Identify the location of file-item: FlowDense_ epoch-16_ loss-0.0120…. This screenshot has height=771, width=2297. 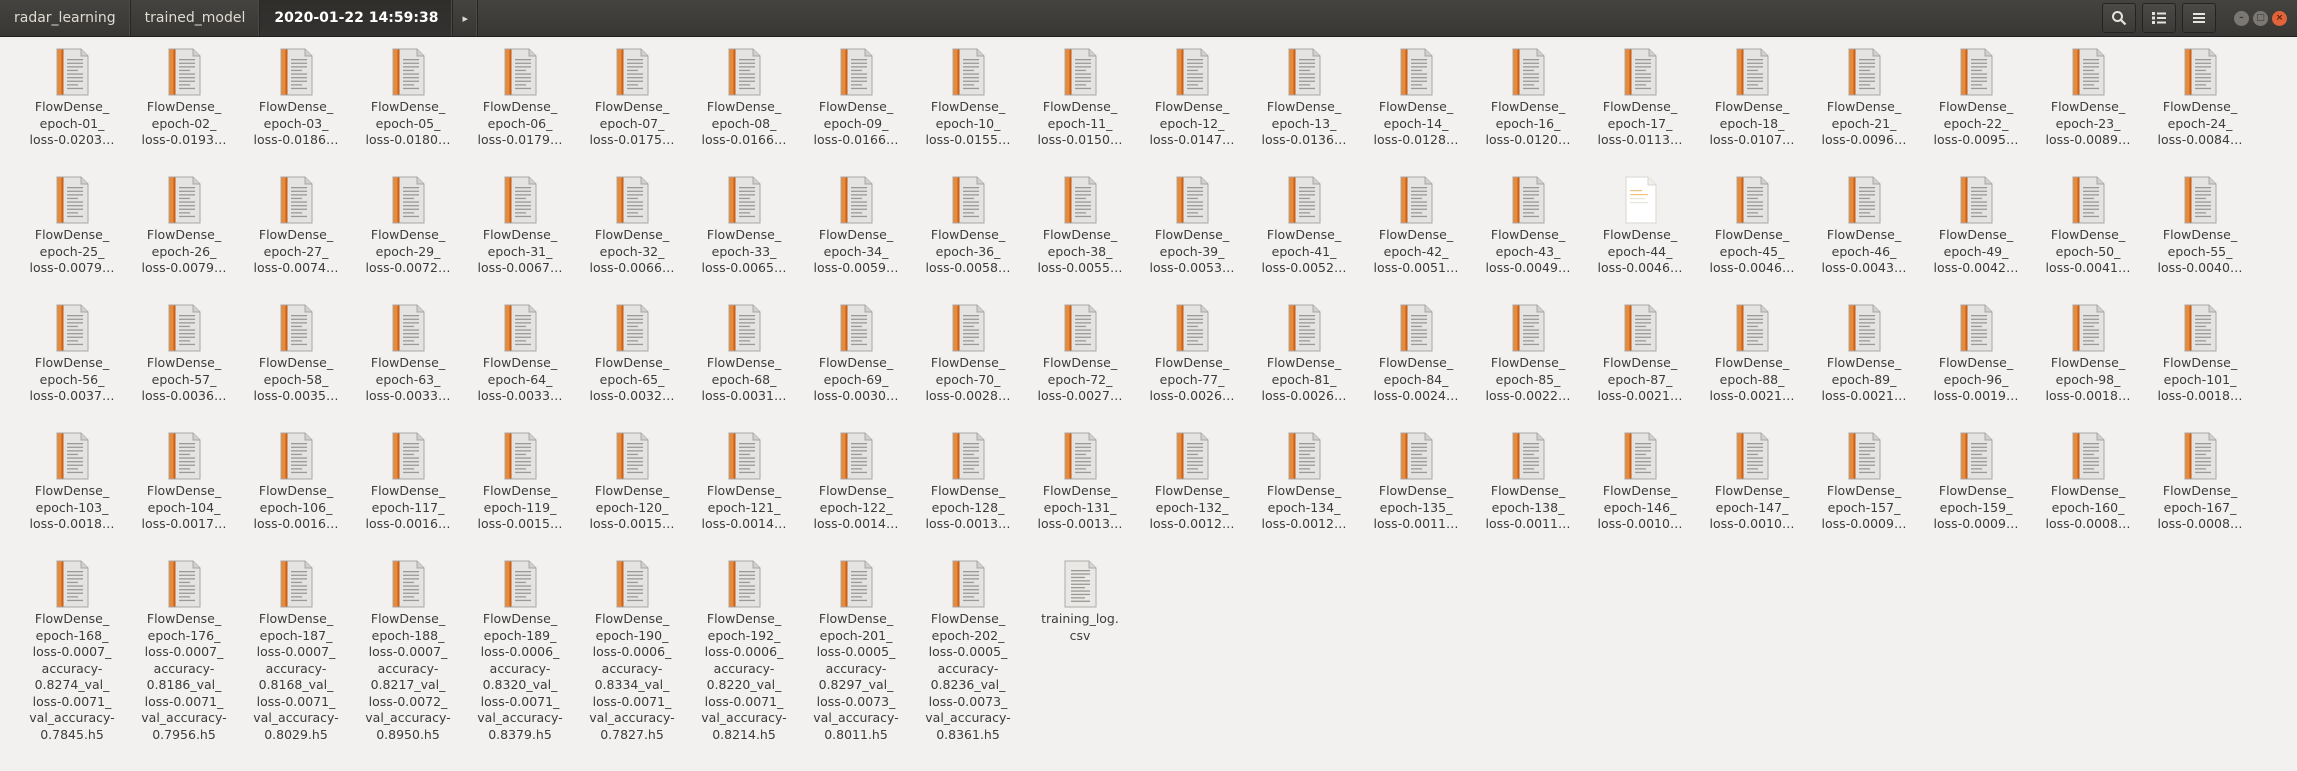
(1528, 110).